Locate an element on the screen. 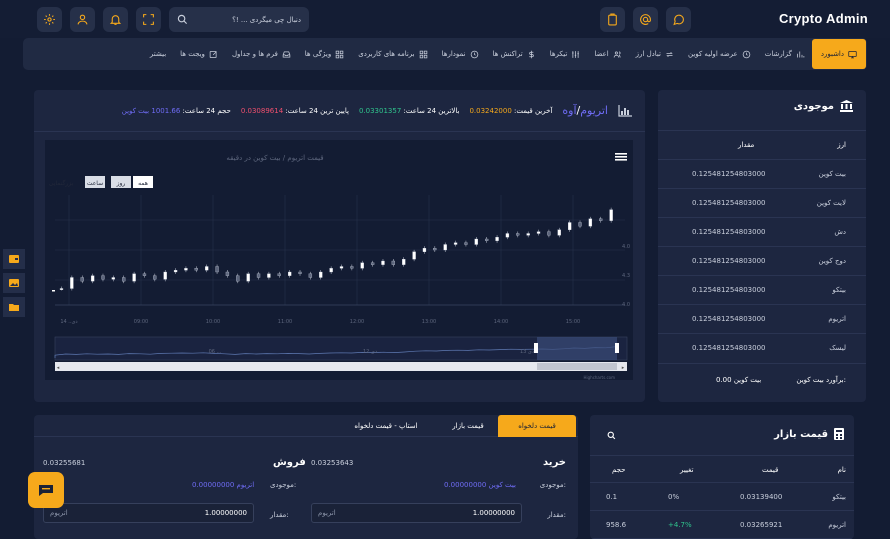 The height and width of the screenshot is (539, 890). expand-icon is located at coordinates (148, 19).